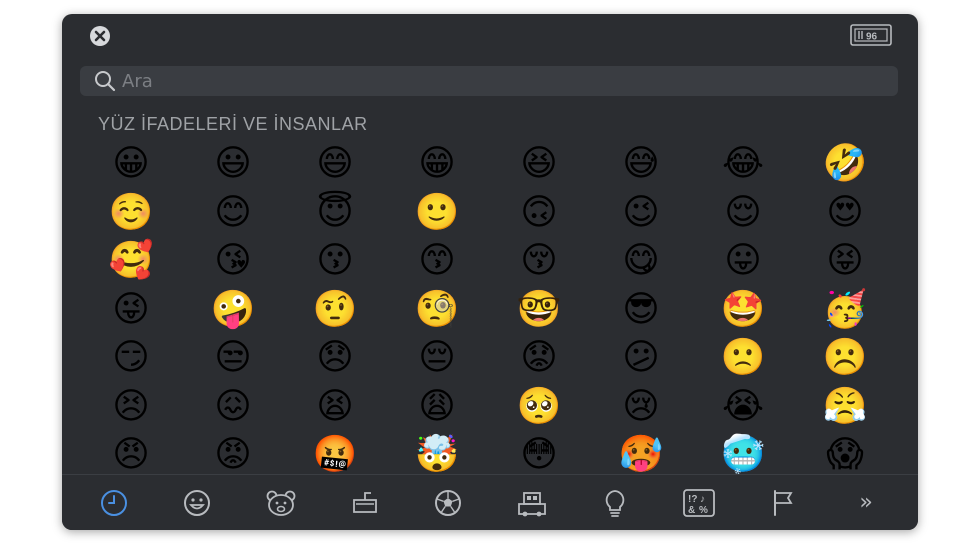  I want to click on emoji-cell: 😃, so click(233, 164).